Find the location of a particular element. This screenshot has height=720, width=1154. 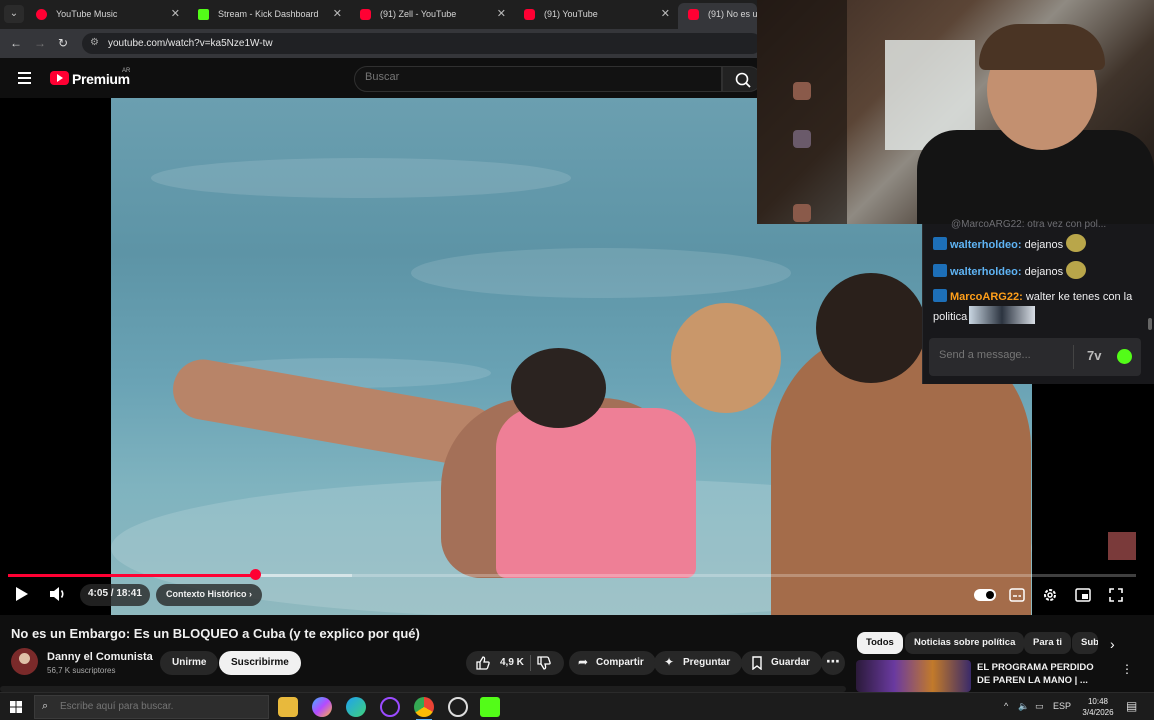

back-arrow-icon: ← is located at coordinates (16, 43).